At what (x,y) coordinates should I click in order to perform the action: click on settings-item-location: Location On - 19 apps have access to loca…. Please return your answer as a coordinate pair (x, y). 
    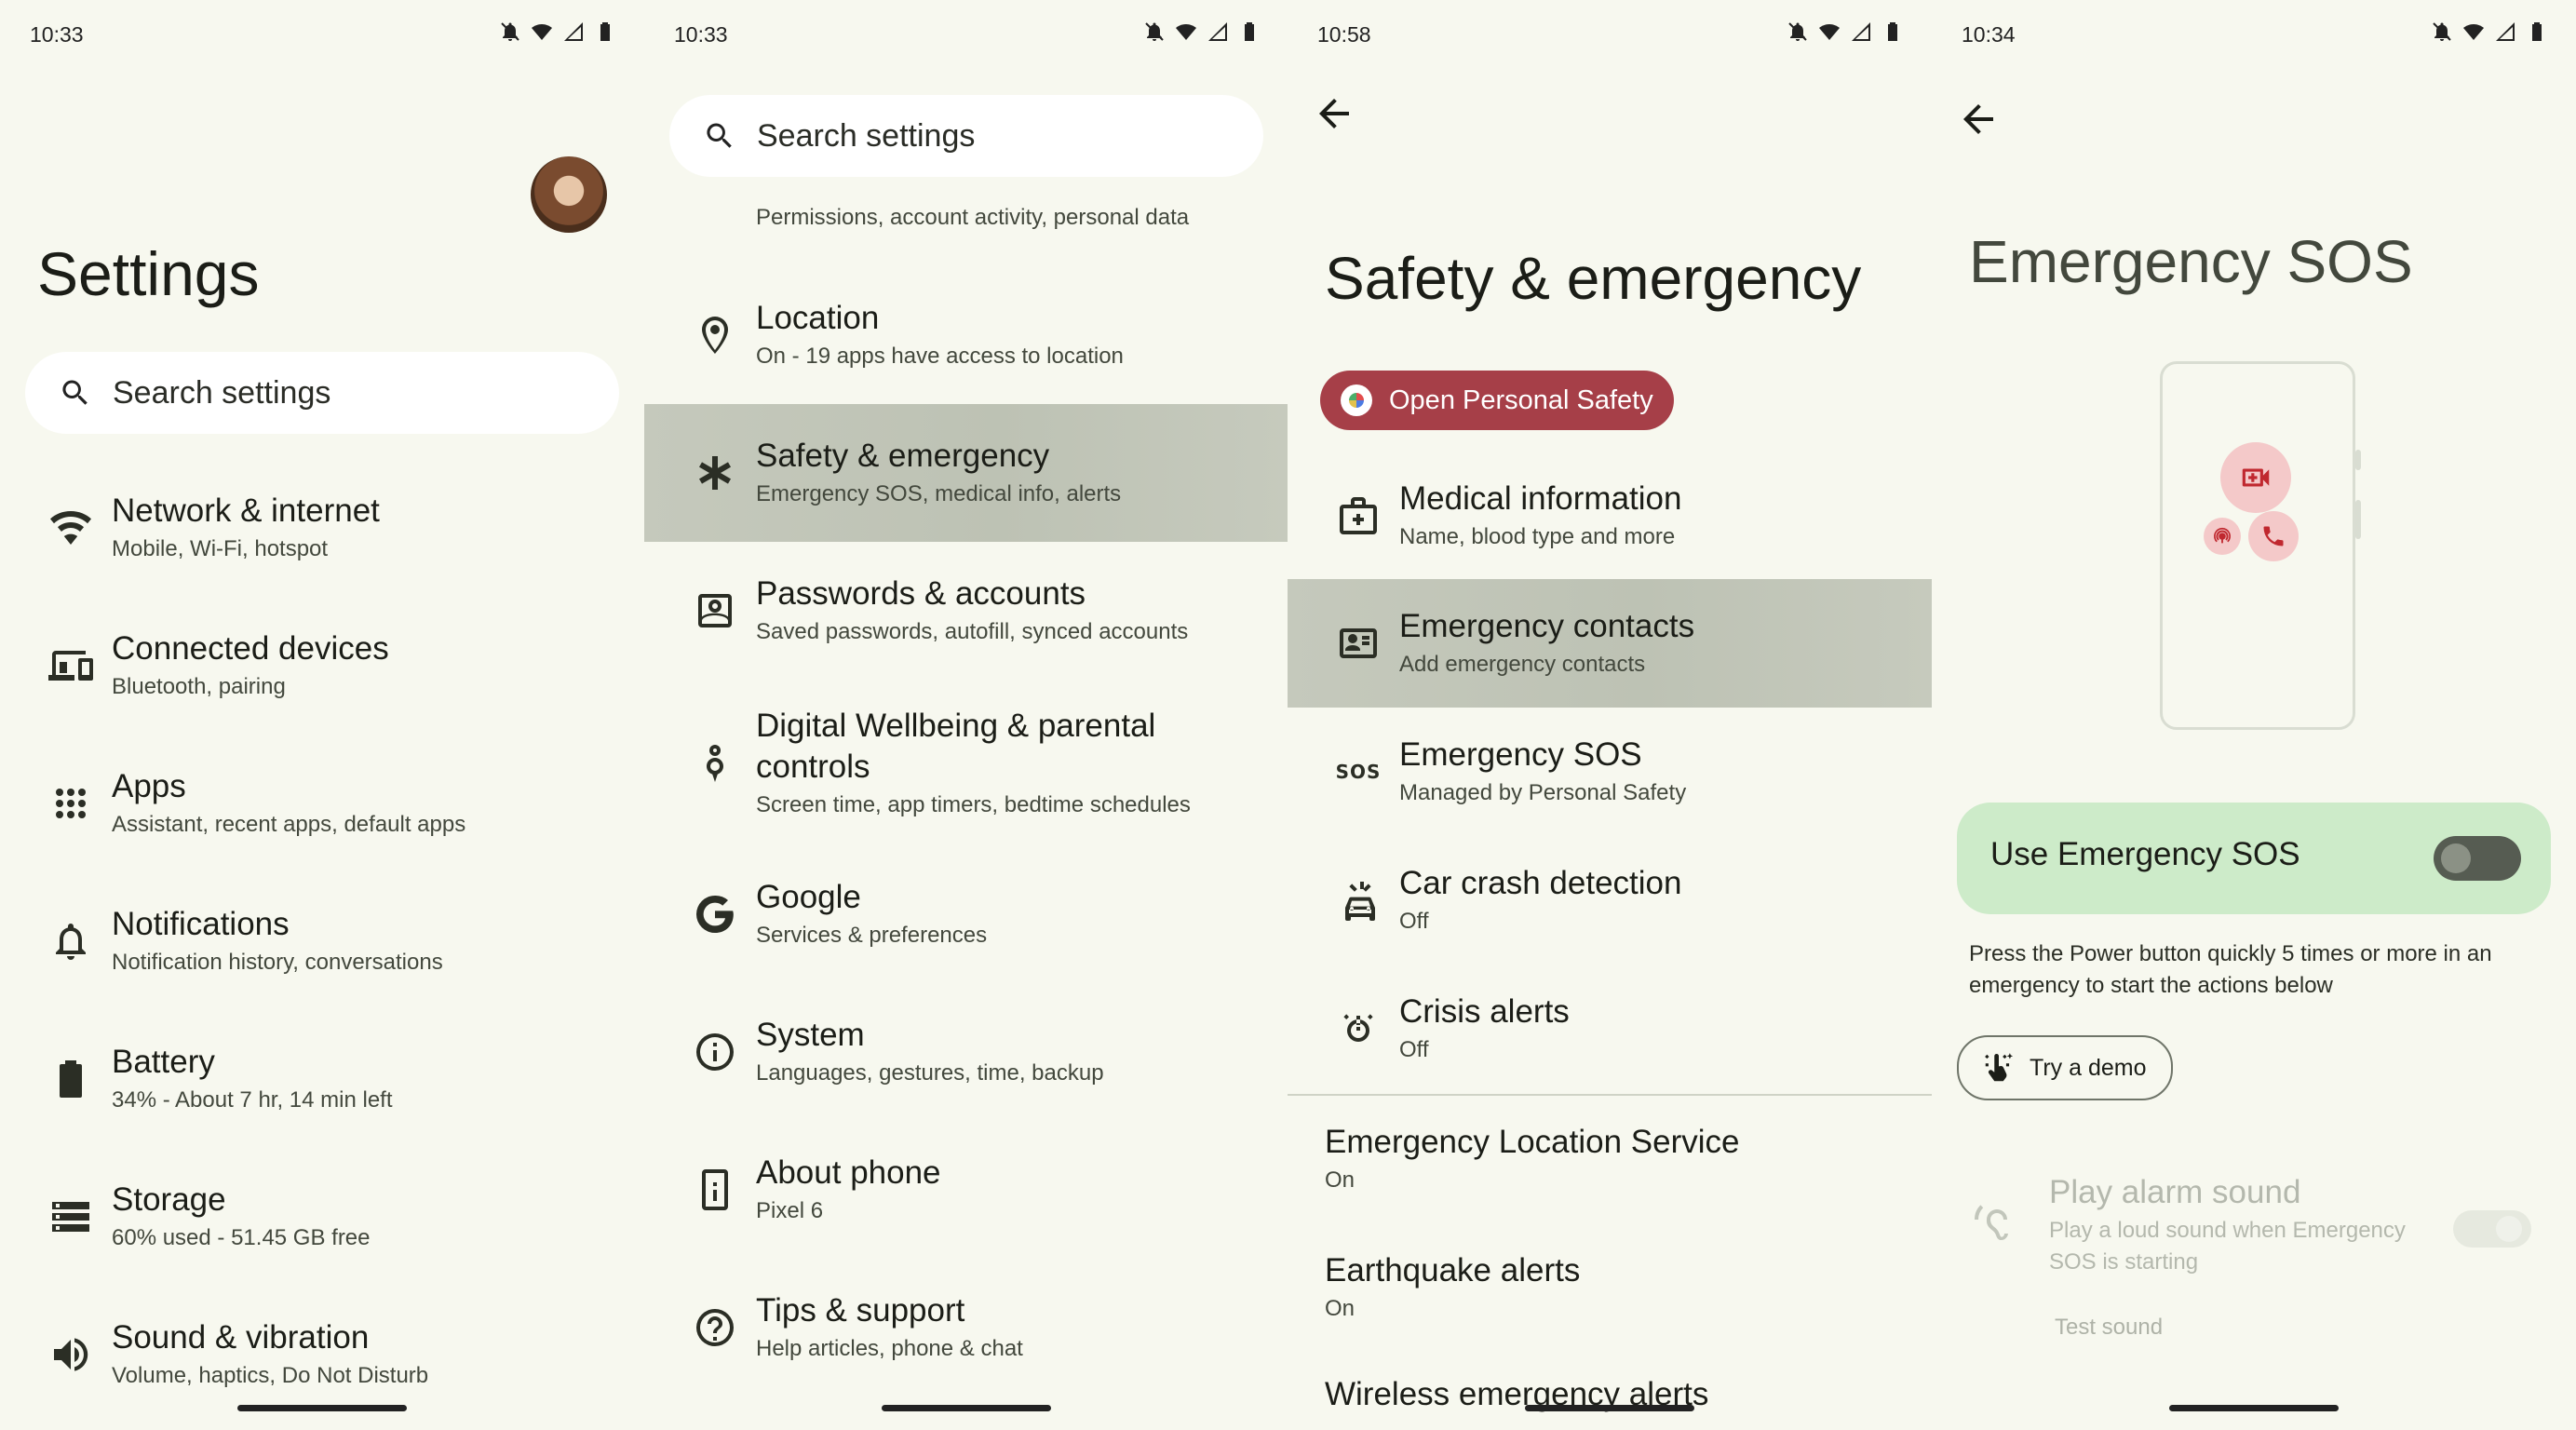
    Looking at the image, I should click on (966, 335).